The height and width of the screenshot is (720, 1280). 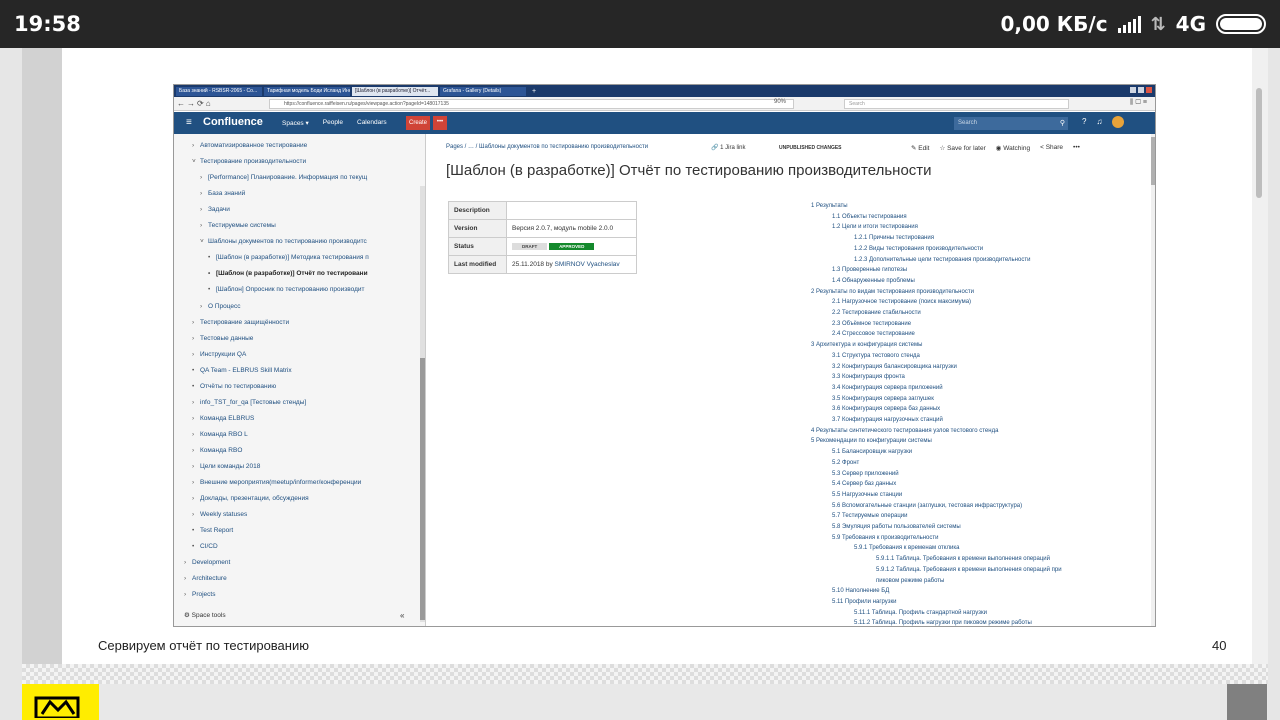 I want to click on toc-link: 5.9 Требования к производительности, so click(x=885, y=538).